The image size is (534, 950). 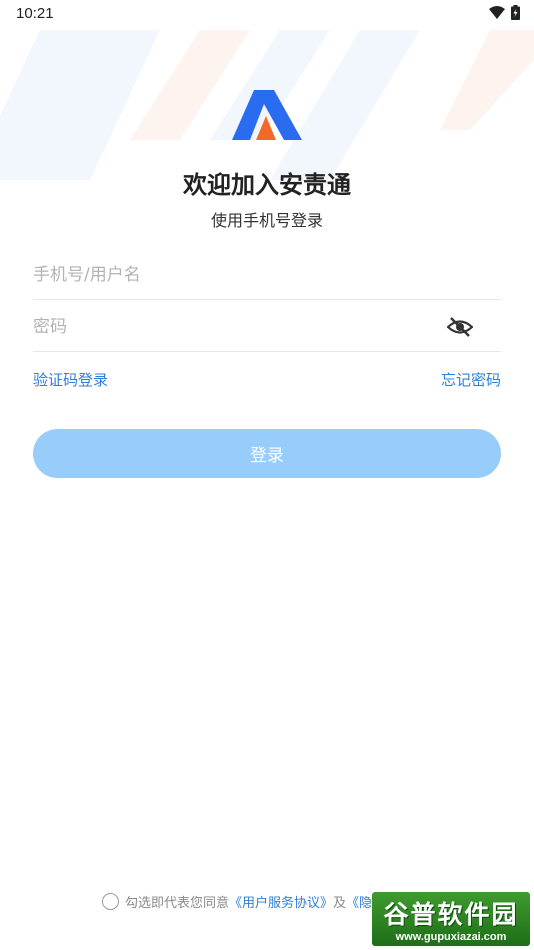 I want to click on forgot-password-link: 忘记密码, so click(x=471, y=379).